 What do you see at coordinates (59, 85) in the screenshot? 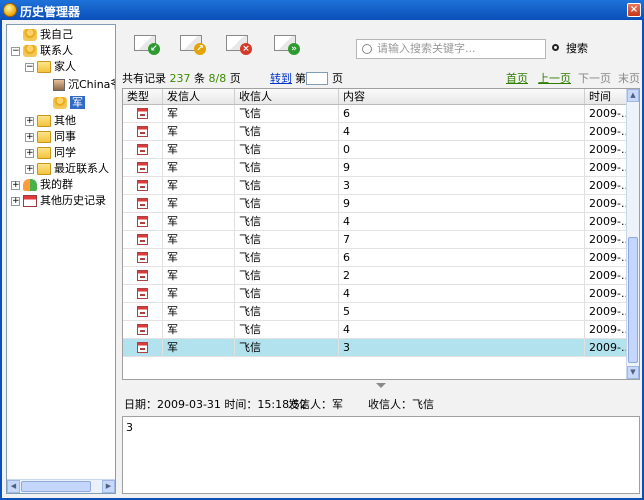
I see `avatar-icon` at bounding box center [59, 85].